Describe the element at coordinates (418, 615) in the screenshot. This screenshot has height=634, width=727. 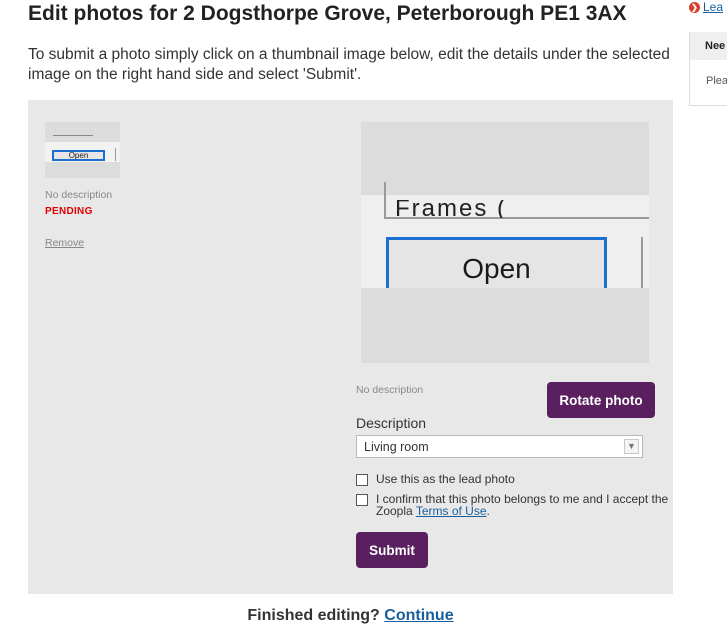
I see `continue-link: Continue` at that location.